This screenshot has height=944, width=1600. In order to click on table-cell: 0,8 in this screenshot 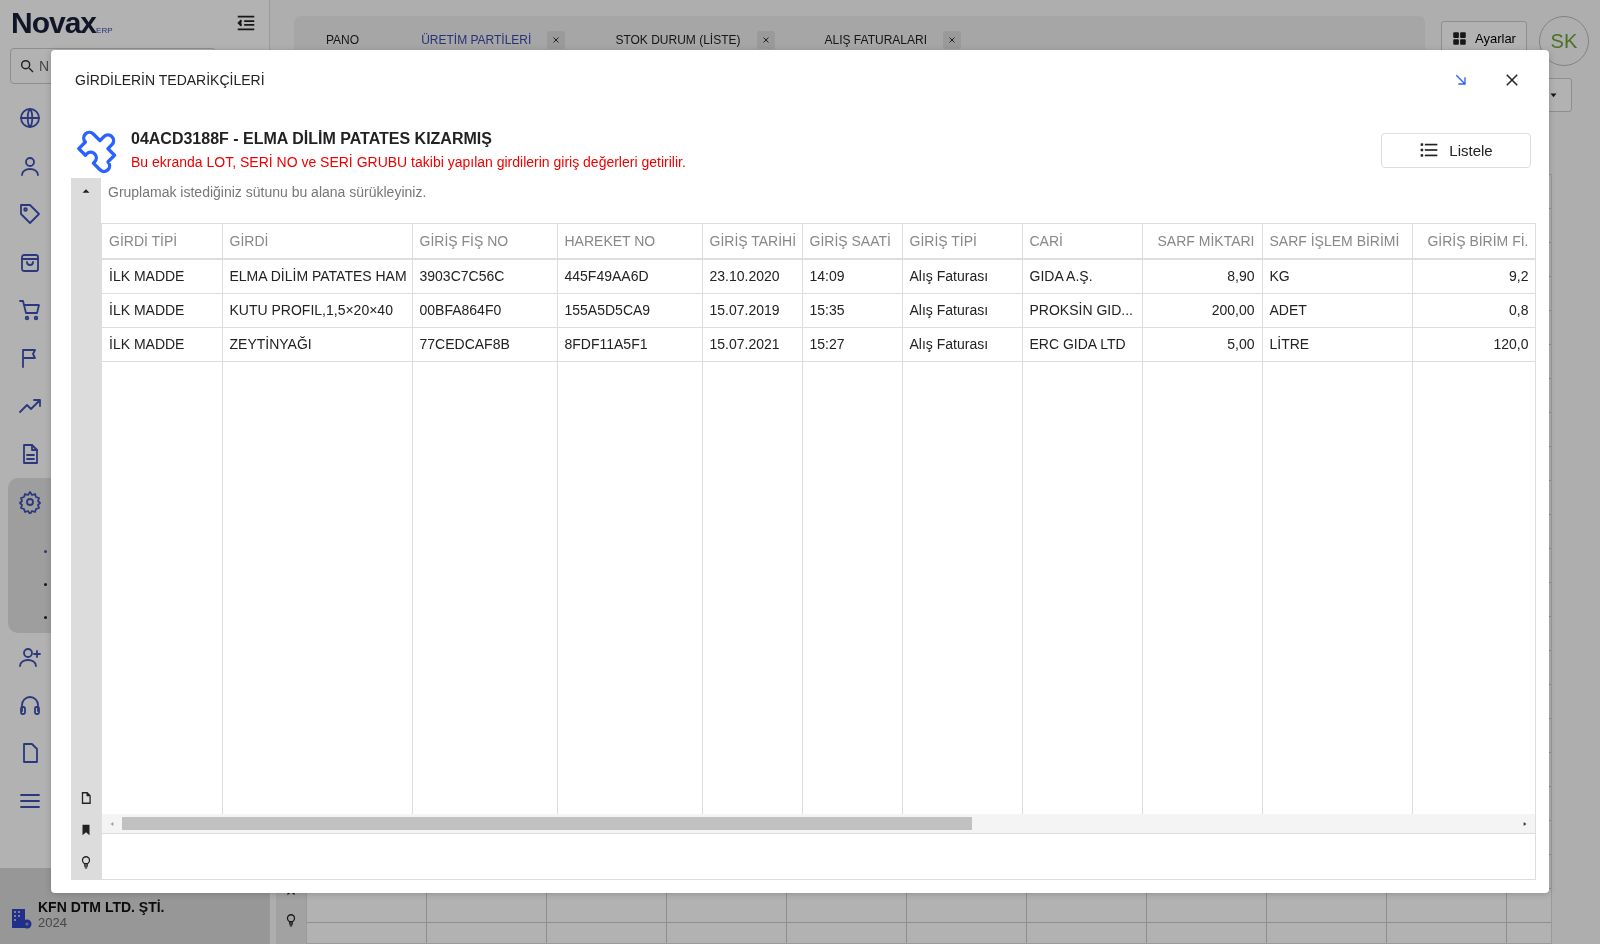, I will do `click(1519, 310)`.